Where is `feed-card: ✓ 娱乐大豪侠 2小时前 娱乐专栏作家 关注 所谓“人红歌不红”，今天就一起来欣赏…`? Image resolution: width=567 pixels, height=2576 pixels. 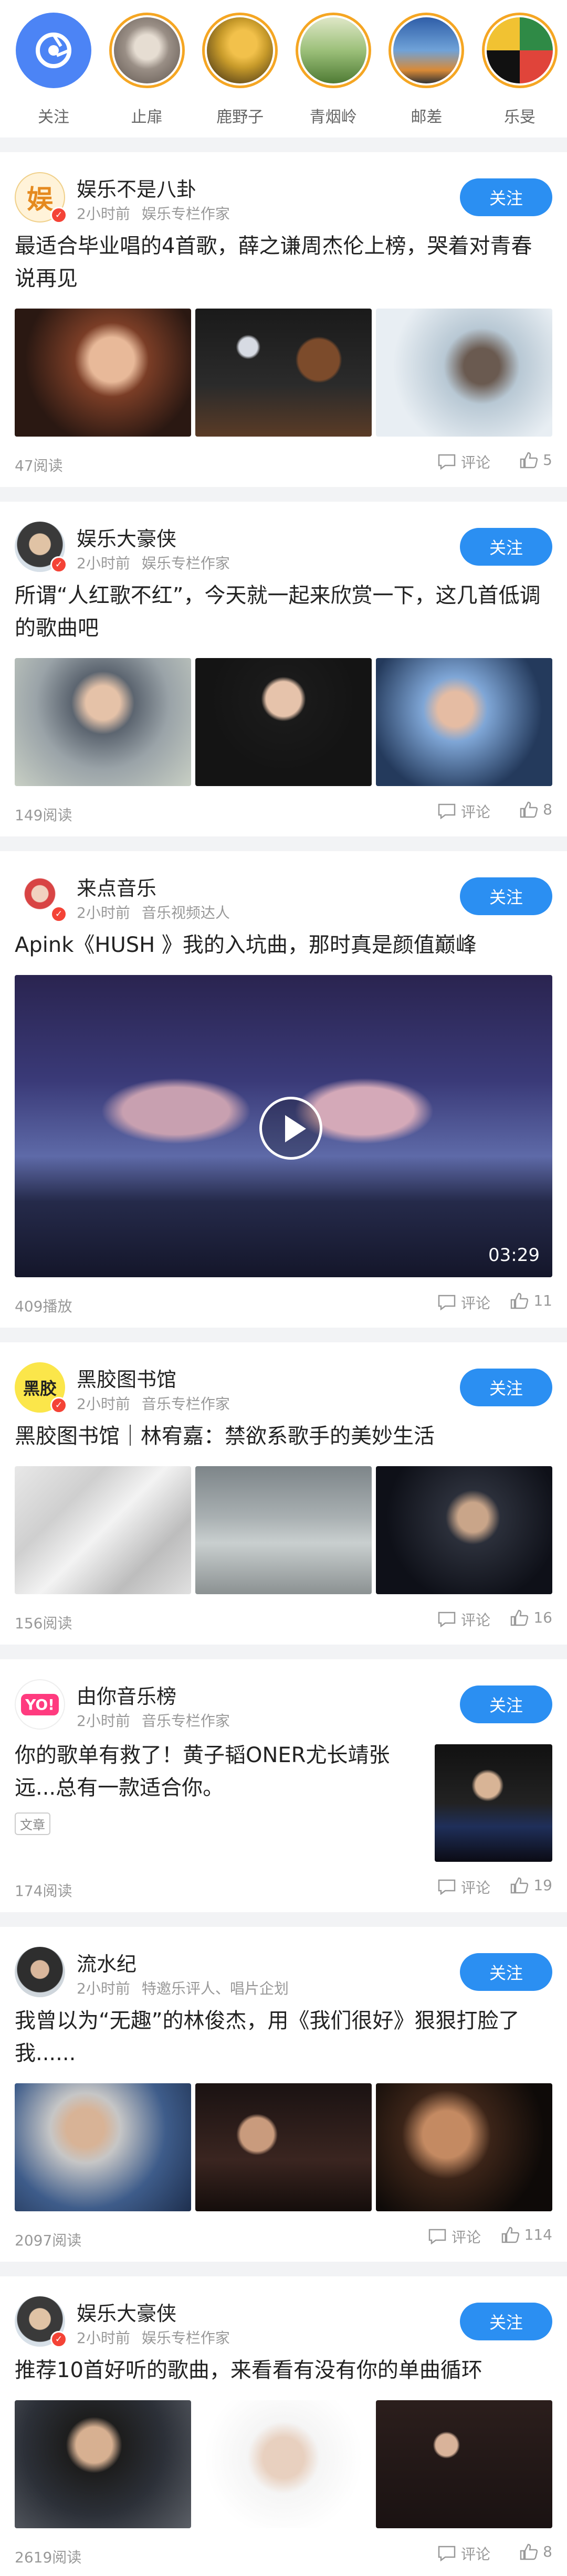
feed-card: ✓ 娱乐大豪侠 2小时前 娱乐专栏作家 关注 所谓“人红歌不红”，今天就一起来欣赏… is located at coordinates (283, 669).